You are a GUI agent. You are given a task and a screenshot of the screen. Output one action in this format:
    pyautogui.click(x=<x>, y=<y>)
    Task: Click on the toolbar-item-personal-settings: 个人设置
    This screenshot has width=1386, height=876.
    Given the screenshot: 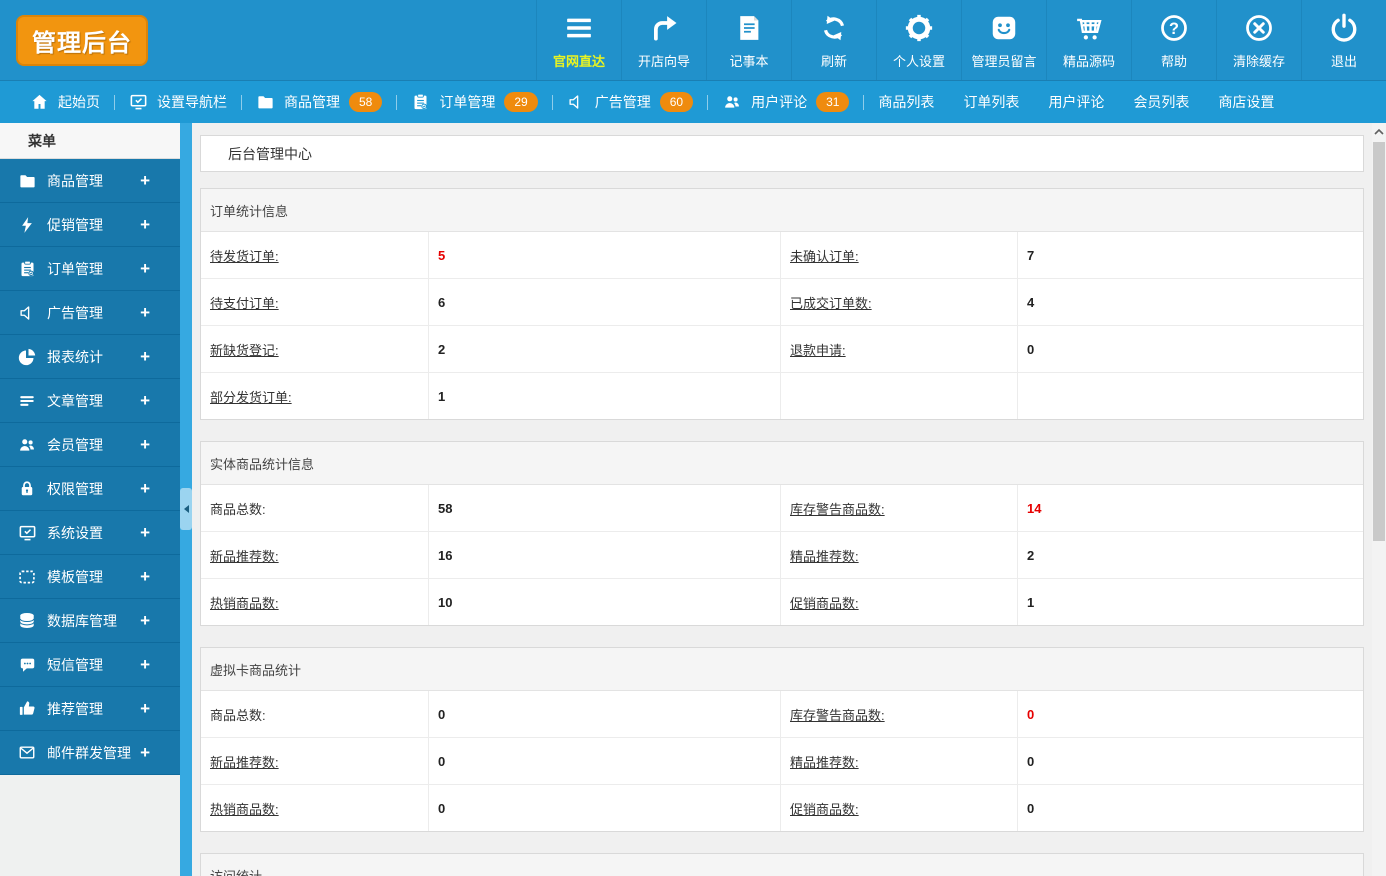 What is the action you would take?
    pyautogui.click(x=918, y=40)
    